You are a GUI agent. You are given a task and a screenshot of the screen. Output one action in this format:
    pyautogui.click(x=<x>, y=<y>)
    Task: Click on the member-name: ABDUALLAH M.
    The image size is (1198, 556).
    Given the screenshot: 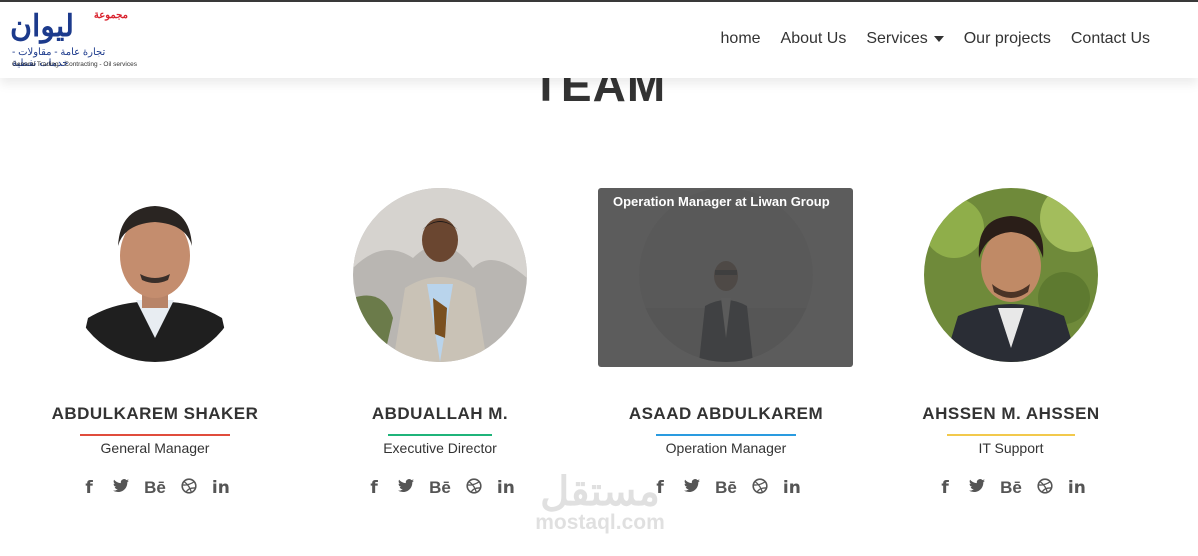 What is the action you would take?
    pyautogui.click(x=440, y=413)
    